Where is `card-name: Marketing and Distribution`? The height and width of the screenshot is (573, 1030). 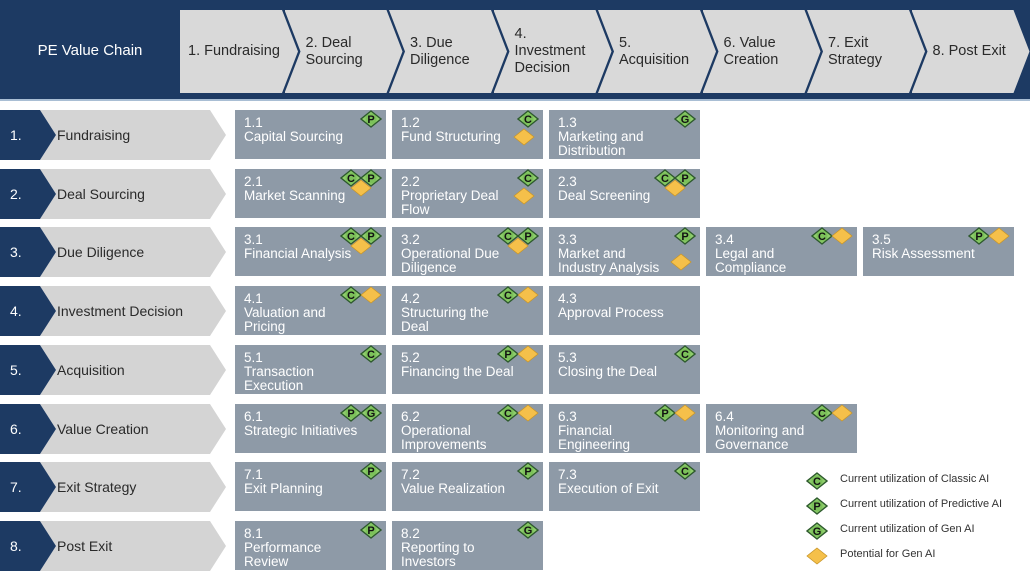 card-name: Marketing and Distribution is located at coordinates (601, 143).